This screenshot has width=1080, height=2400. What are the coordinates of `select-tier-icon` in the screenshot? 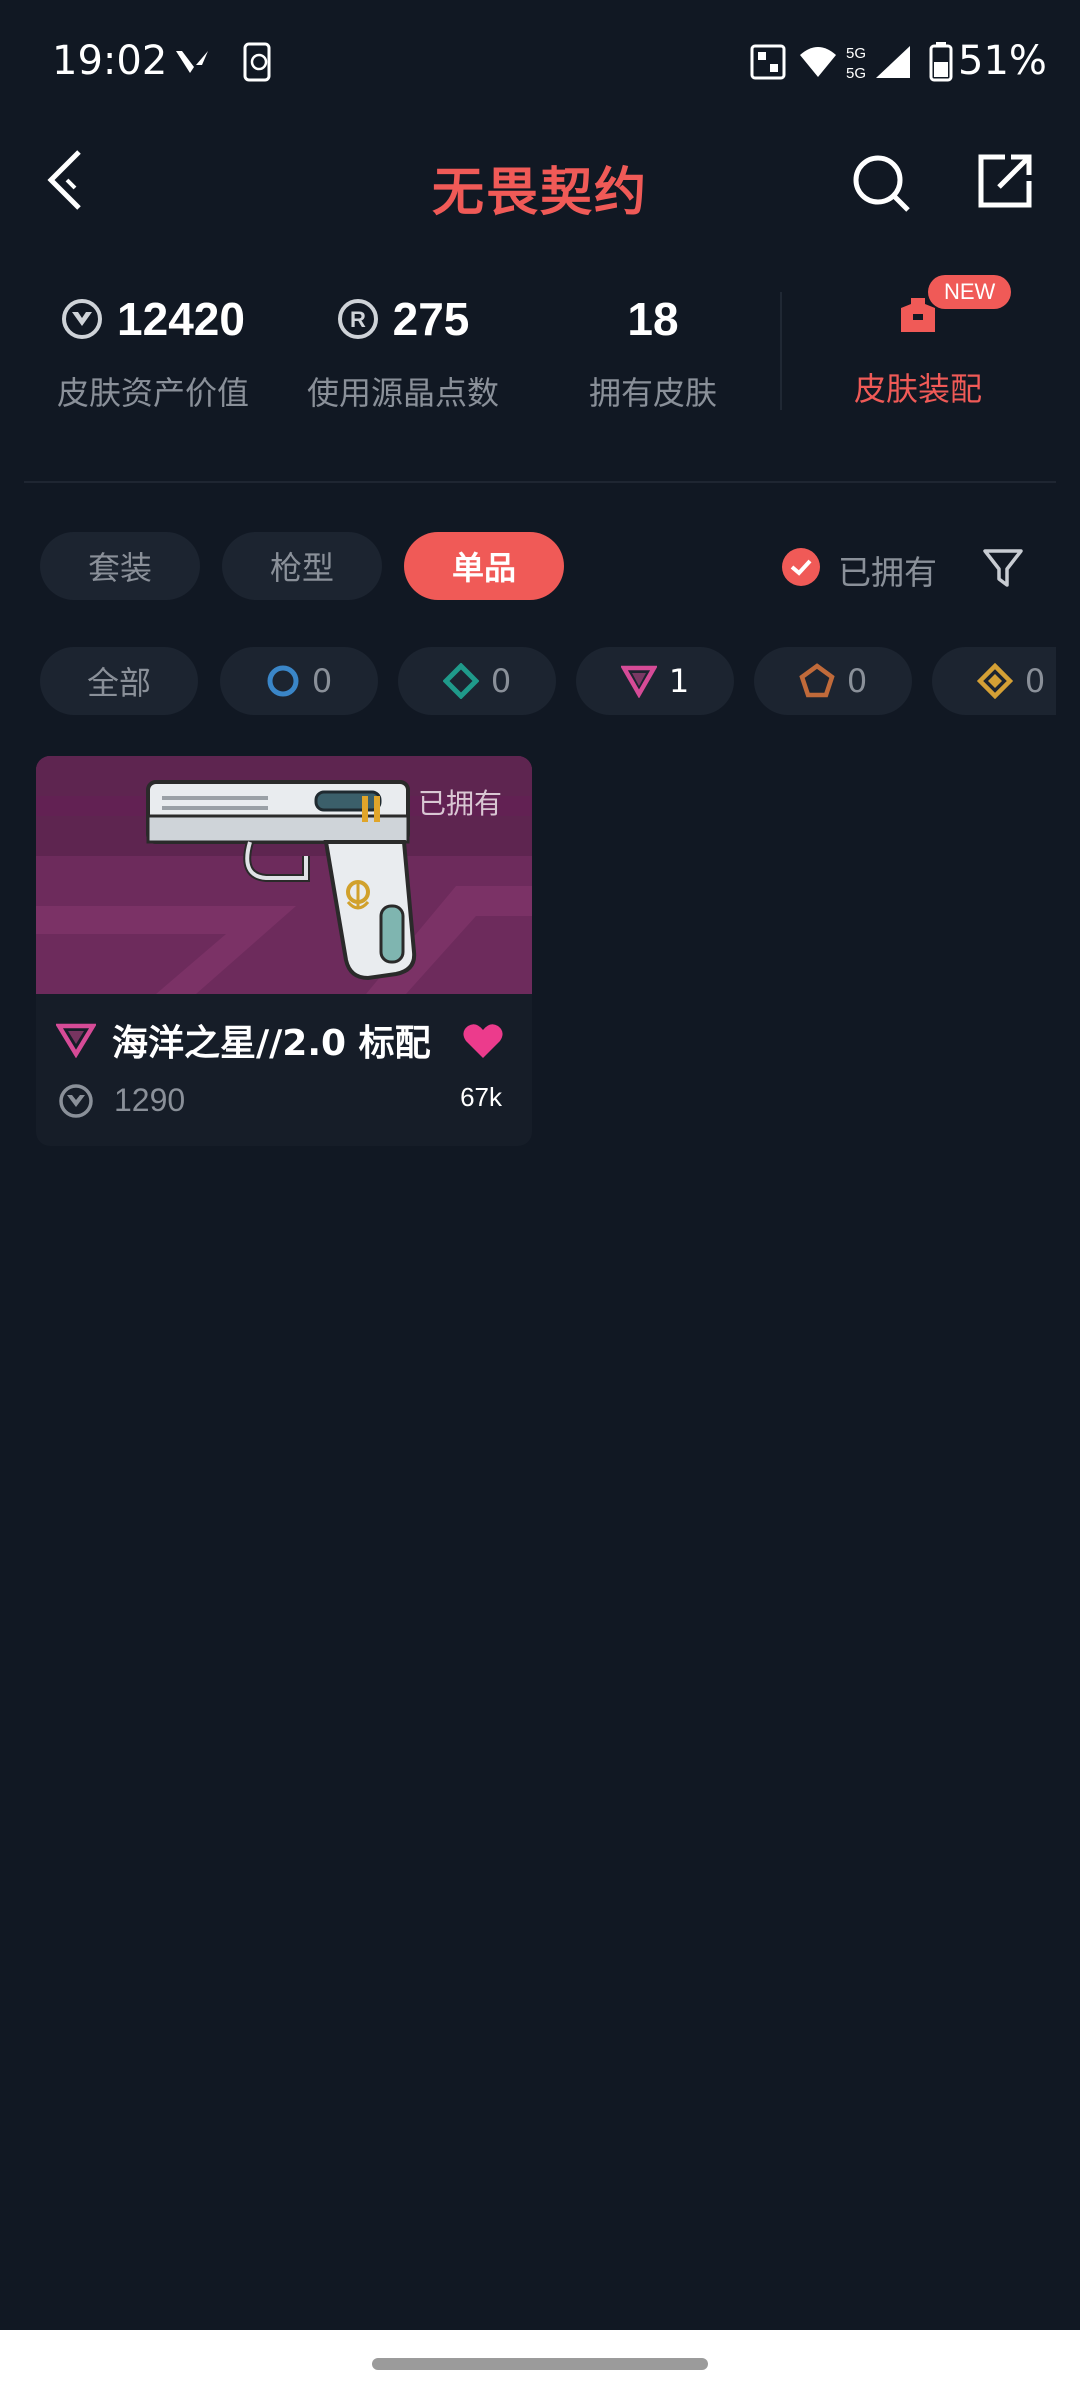 It's located at (283, 681).